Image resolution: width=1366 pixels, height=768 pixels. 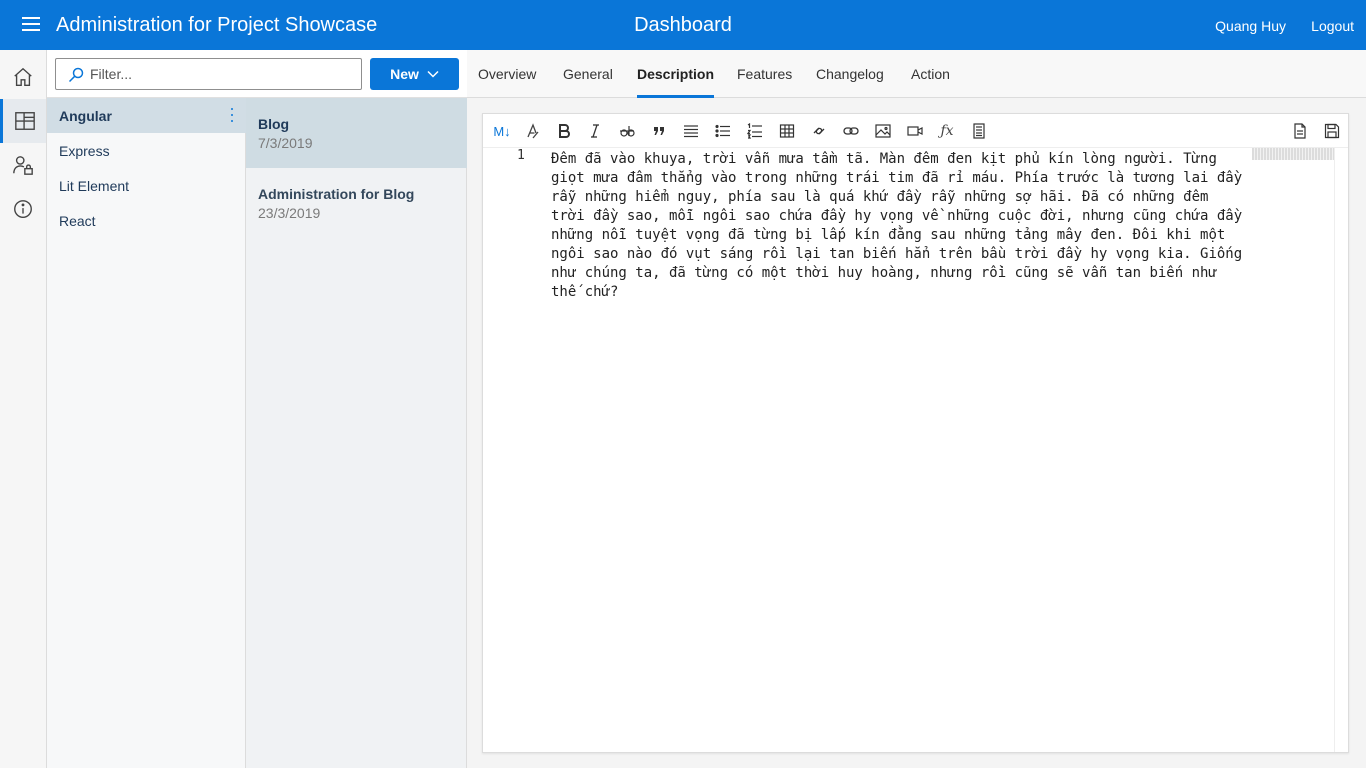 I want to click on quote-icon, so click(x=659, y=131).